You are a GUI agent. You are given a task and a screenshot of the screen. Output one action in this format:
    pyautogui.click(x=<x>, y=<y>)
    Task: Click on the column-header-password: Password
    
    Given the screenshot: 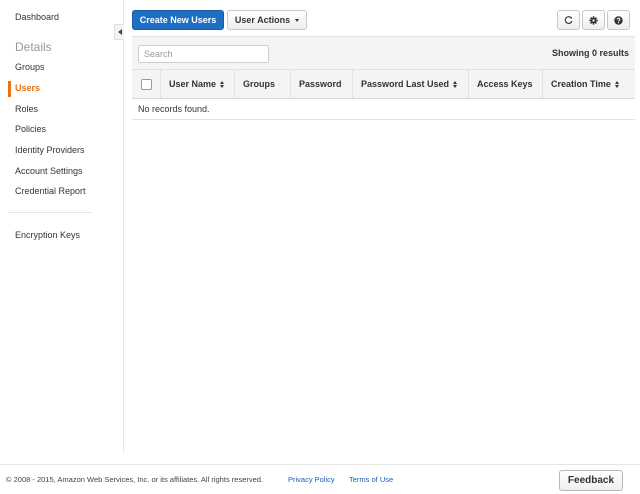 What is the action you would take?
    pyautogui.click(x=321, y=84)
    